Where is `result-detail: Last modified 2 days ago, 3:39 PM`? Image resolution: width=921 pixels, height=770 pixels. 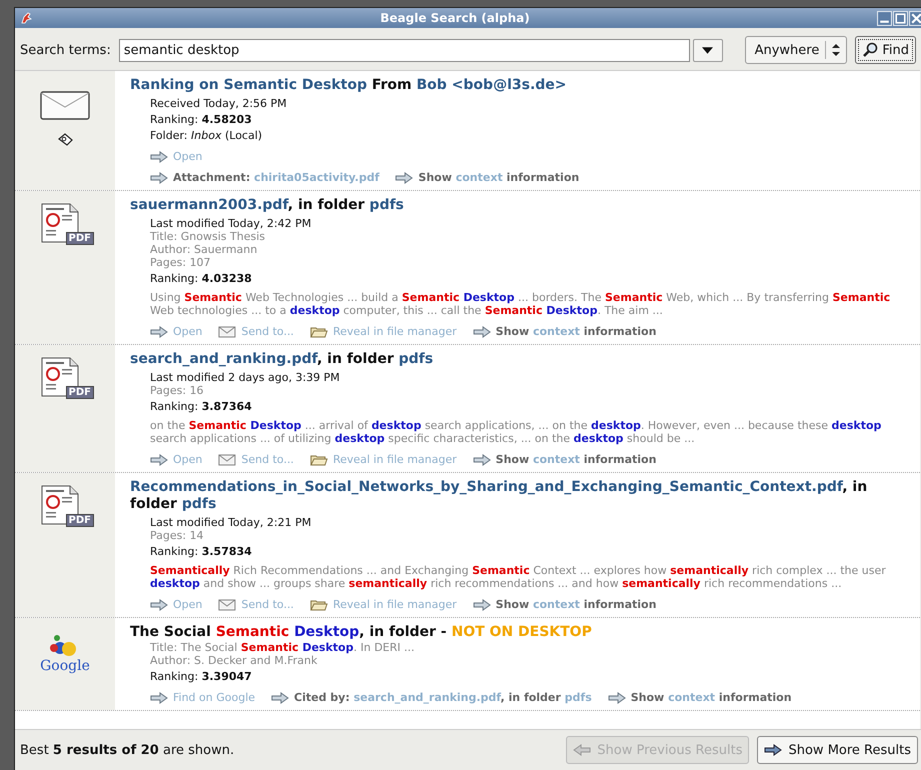
result-detail: Last modified 2 days ago, 3:39 PM is located at coordinates (245, 377).